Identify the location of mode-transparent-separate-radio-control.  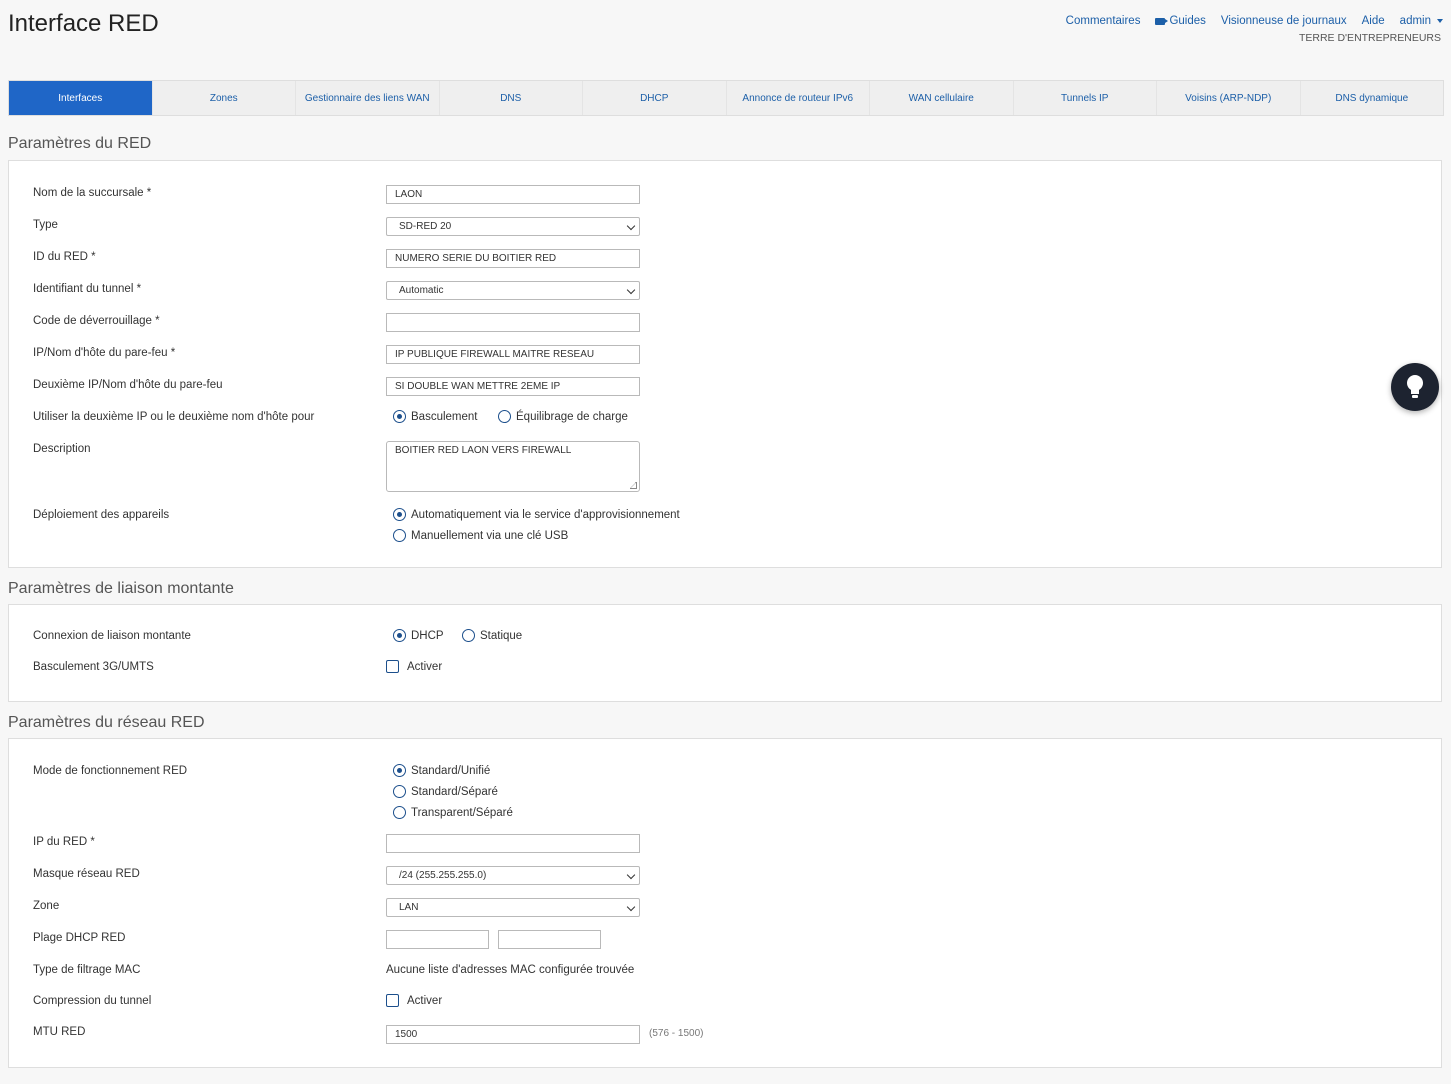
(399, 812).